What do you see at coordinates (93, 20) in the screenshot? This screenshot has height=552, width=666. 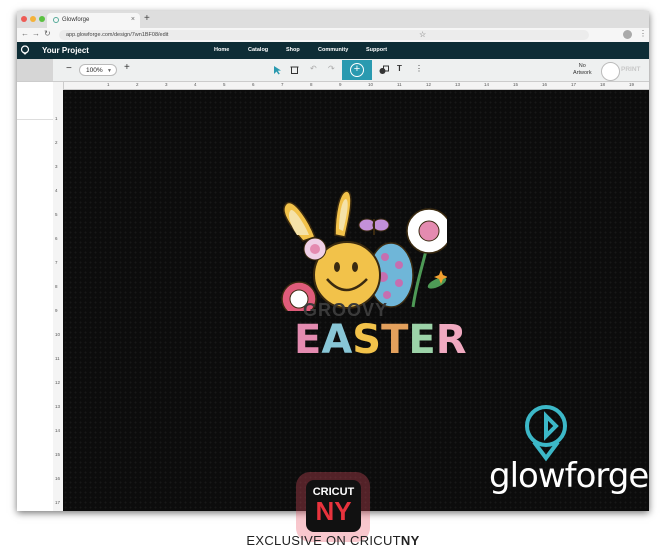 I see `browser-tab: Glowforge ×` at bounding box center [93, 20].